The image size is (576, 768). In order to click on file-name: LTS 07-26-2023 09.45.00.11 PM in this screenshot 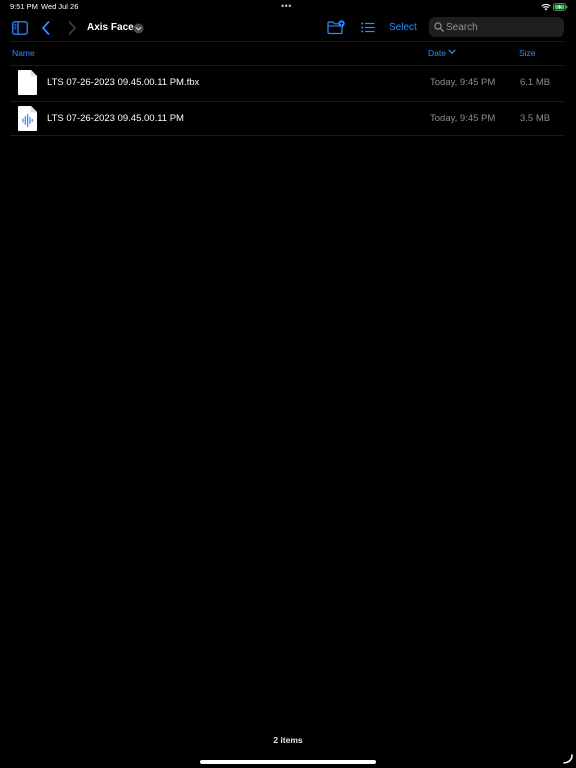, I will do `click(115, 118)`.